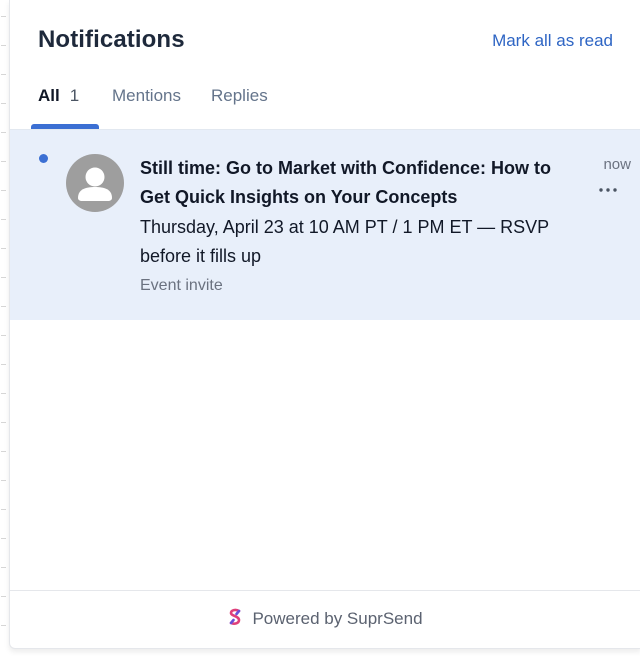 The height and width of the screenshot is (656, 640). What do you see at coordinates (74, 95) in the screenshot?
I see `tab-all-count: 1` at bounding box center [74, 95].